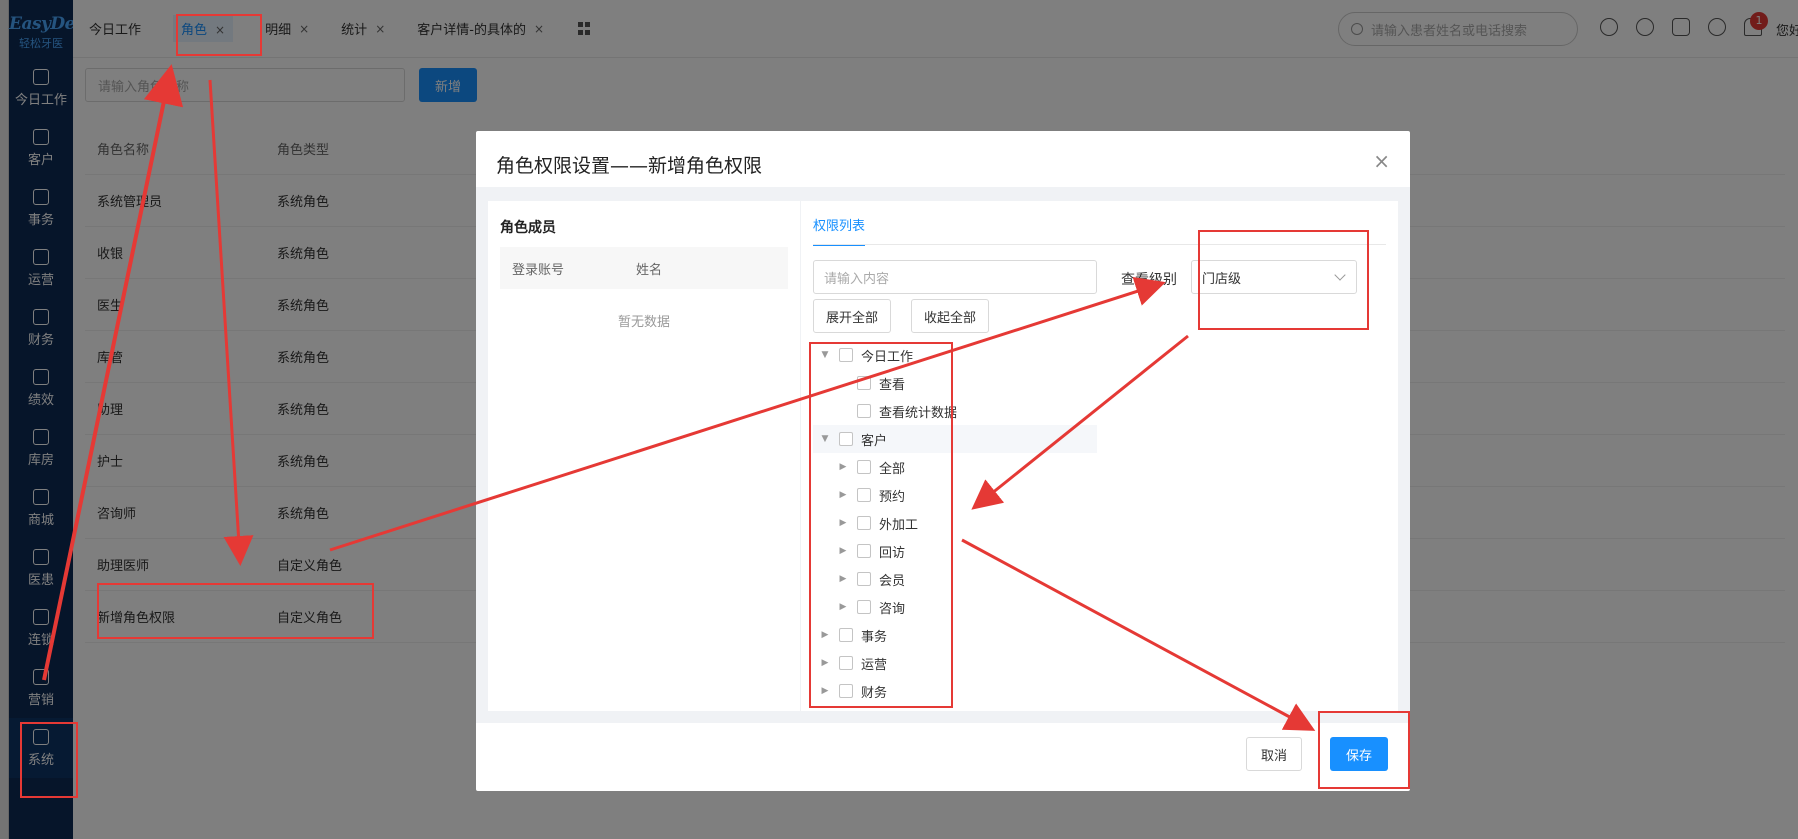  Describe the element at coordinates (113, 372) in the screenshot. I see `arrow-system-to-role-tab` at that location.